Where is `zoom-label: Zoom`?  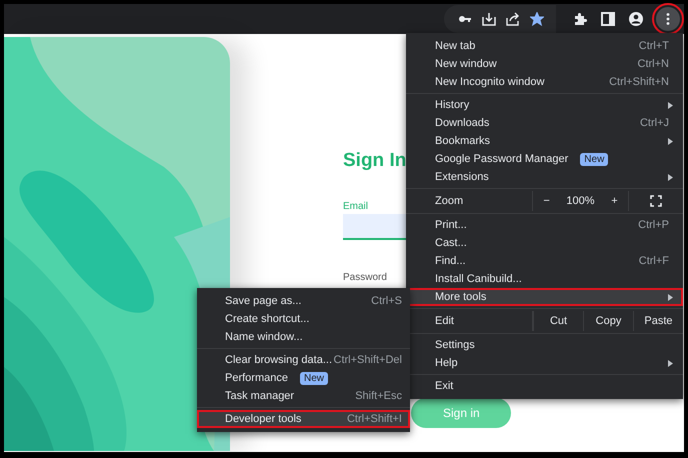 zoom-label: Zoom is located at coordinates (449, 201).